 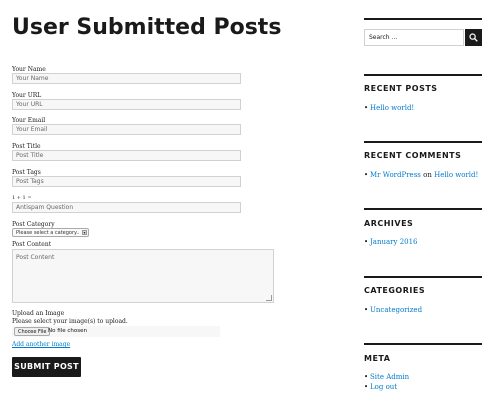 What do you see at coordinates (269, 298) in the screenshot?
I see `resize-handle-icon` at bounding box center [269, 298].